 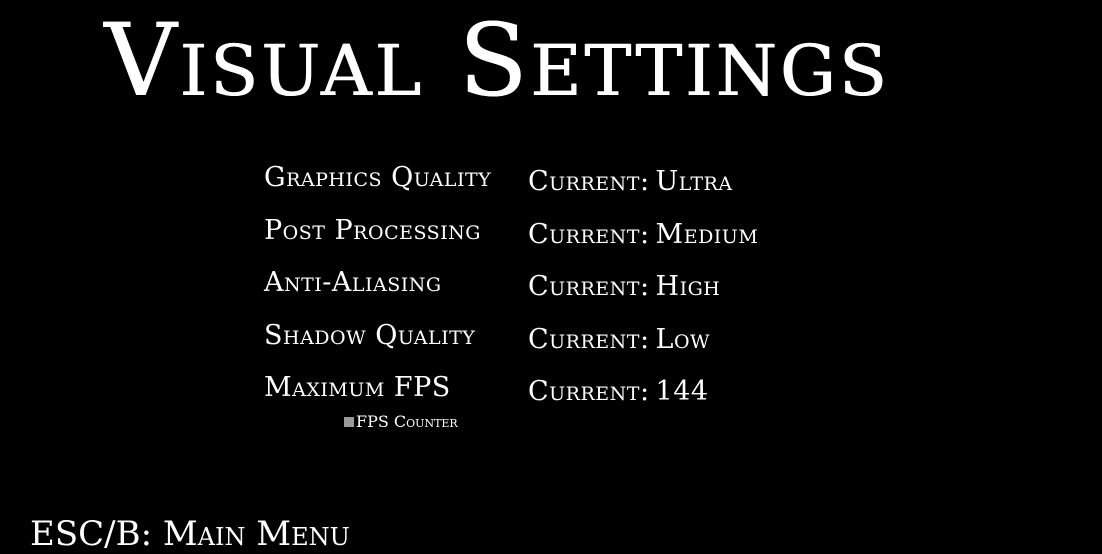 I want to click on setting-label-post-processing: Post Processing, so click(x=372, y=230).